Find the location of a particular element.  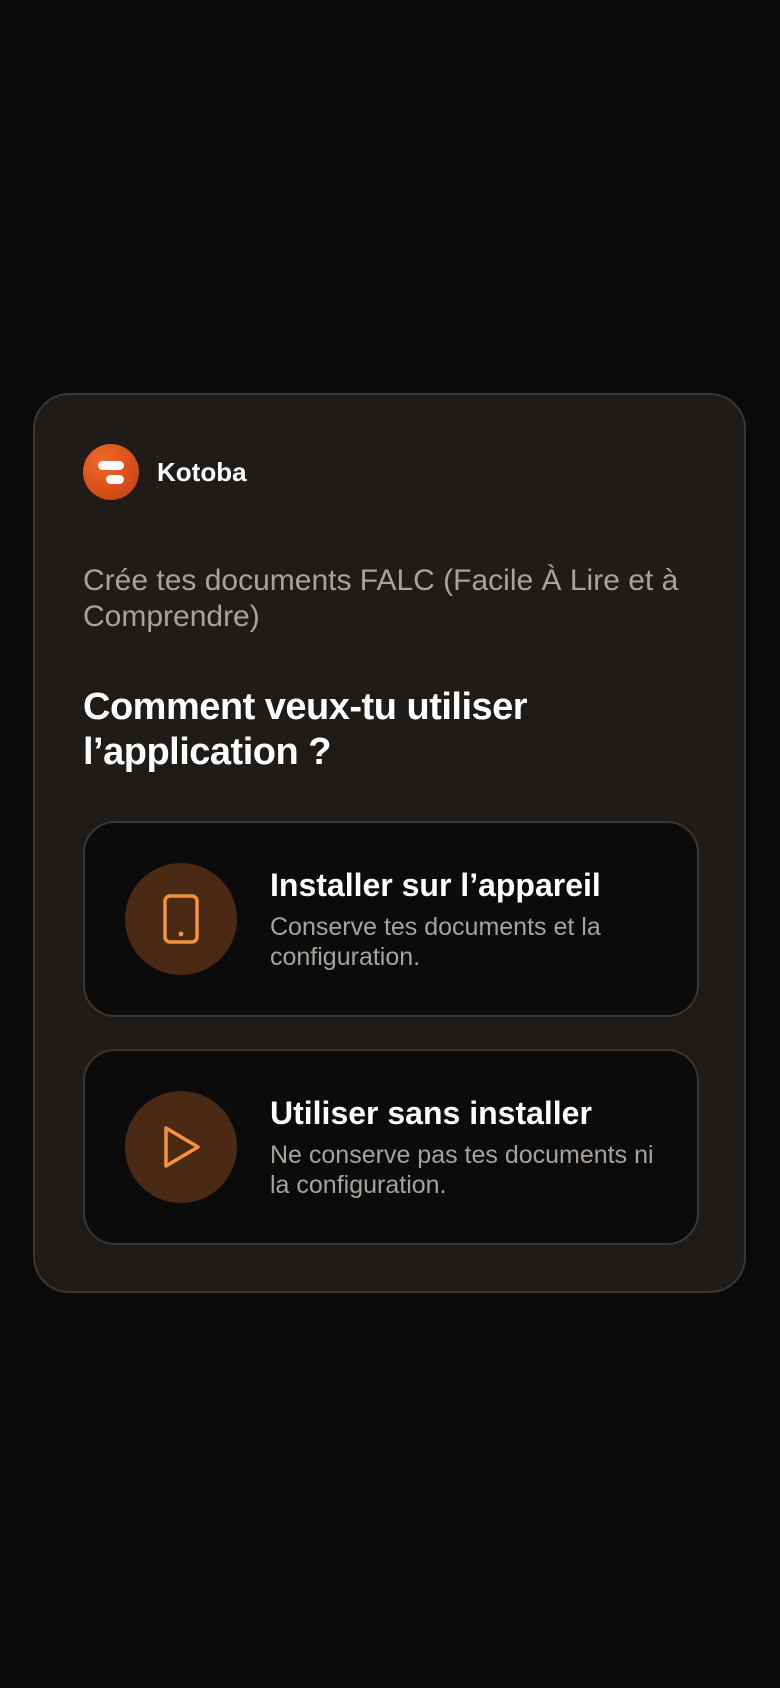

kotoba-logo-icon is located at coordinates (111, 472).